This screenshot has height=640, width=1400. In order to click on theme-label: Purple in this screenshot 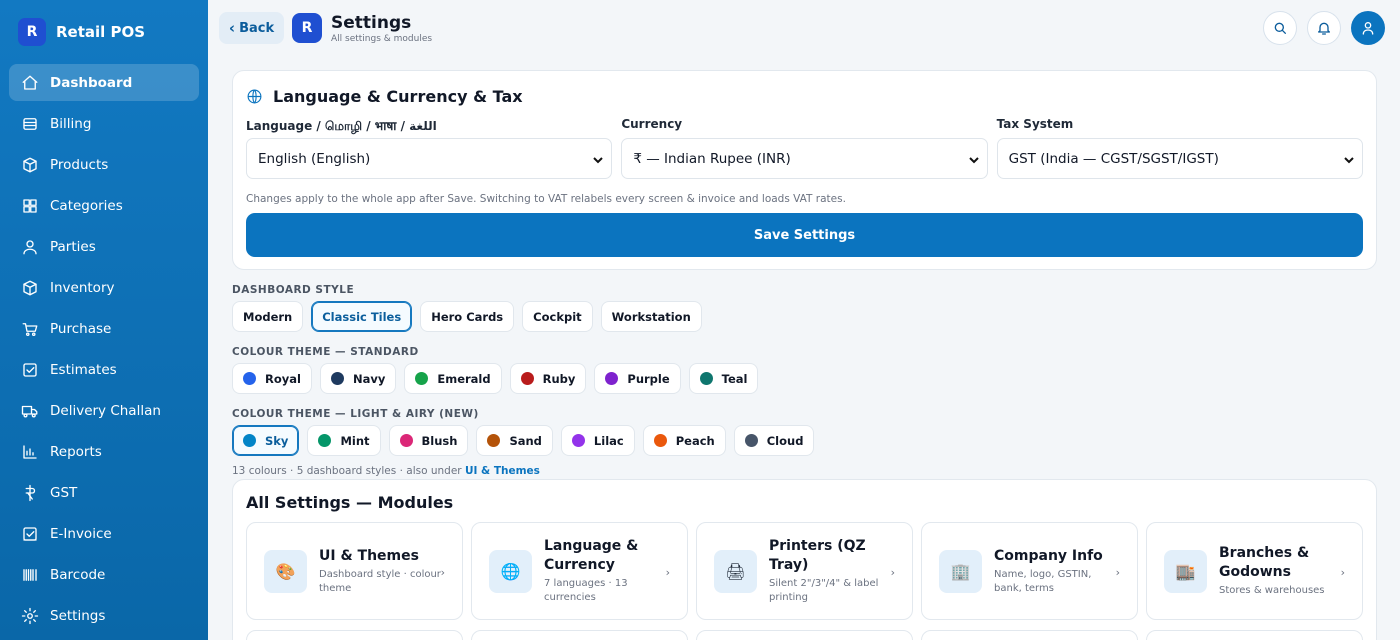, I will do `click(648, 378)`.